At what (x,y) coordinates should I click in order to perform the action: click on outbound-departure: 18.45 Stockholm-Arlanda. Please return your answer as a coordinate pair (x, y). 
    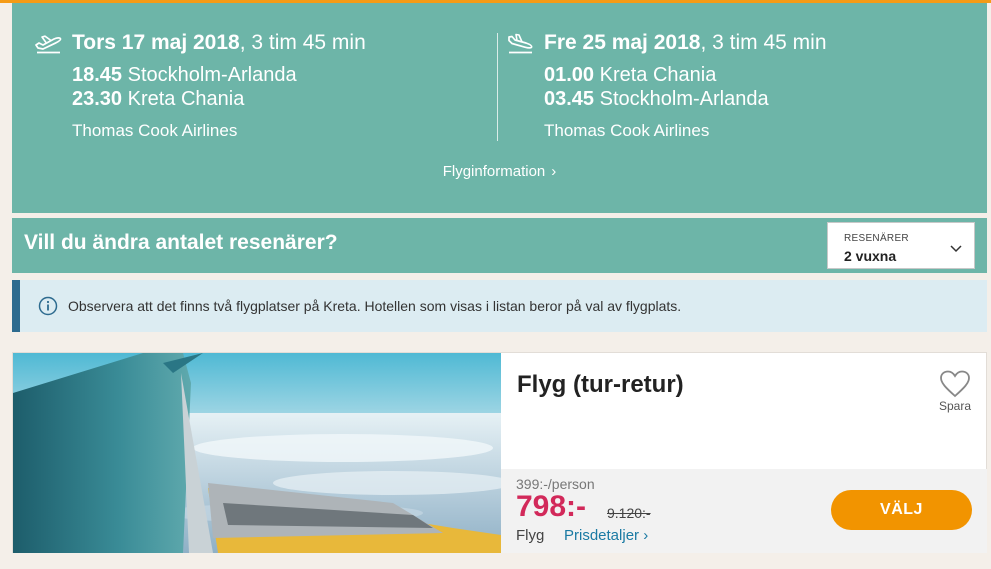
    Looking at the image, I should click on (184, 75).